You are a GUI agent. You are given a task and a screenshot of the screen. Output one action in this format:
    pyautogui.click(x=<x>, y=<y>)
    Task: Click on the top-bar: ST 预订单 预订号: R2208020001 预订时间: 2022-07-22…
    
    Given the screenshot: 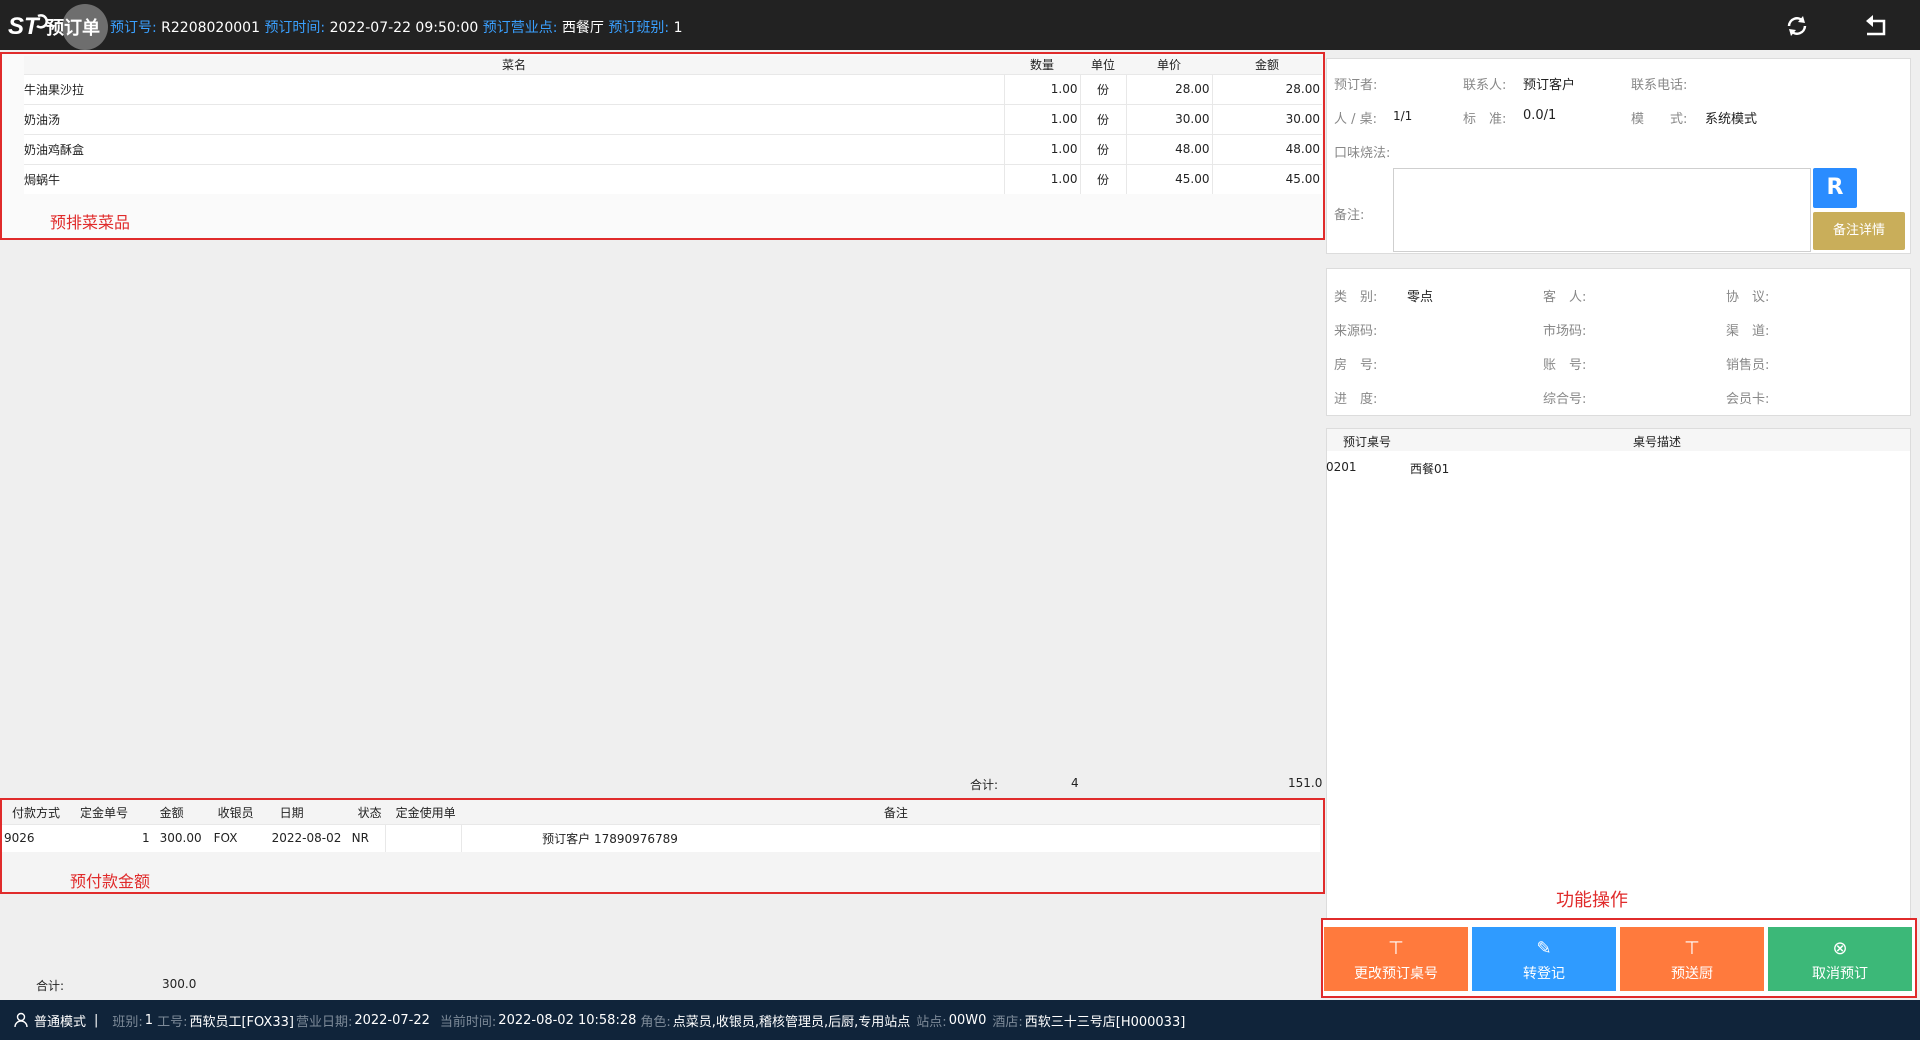 What is the action you would take?
    pyautogui.click(x=960, y=25)
    